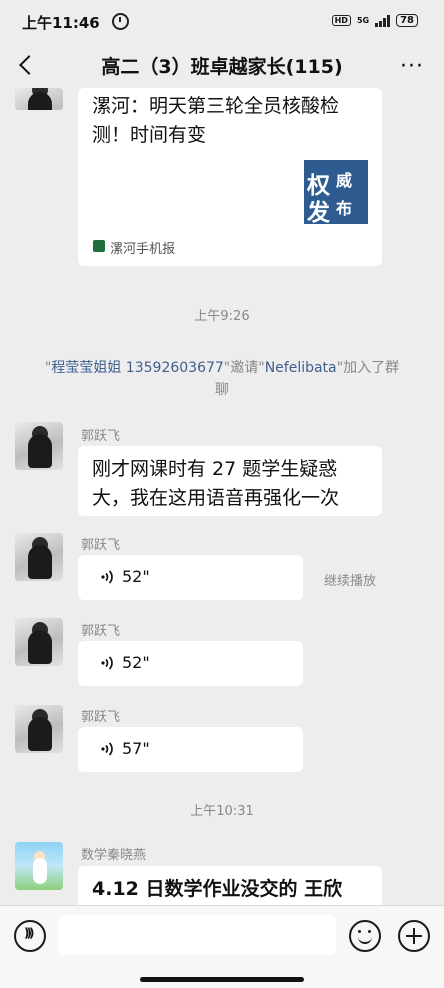  I want to click on invitee-link: Nefelibata, so click(301, 368).